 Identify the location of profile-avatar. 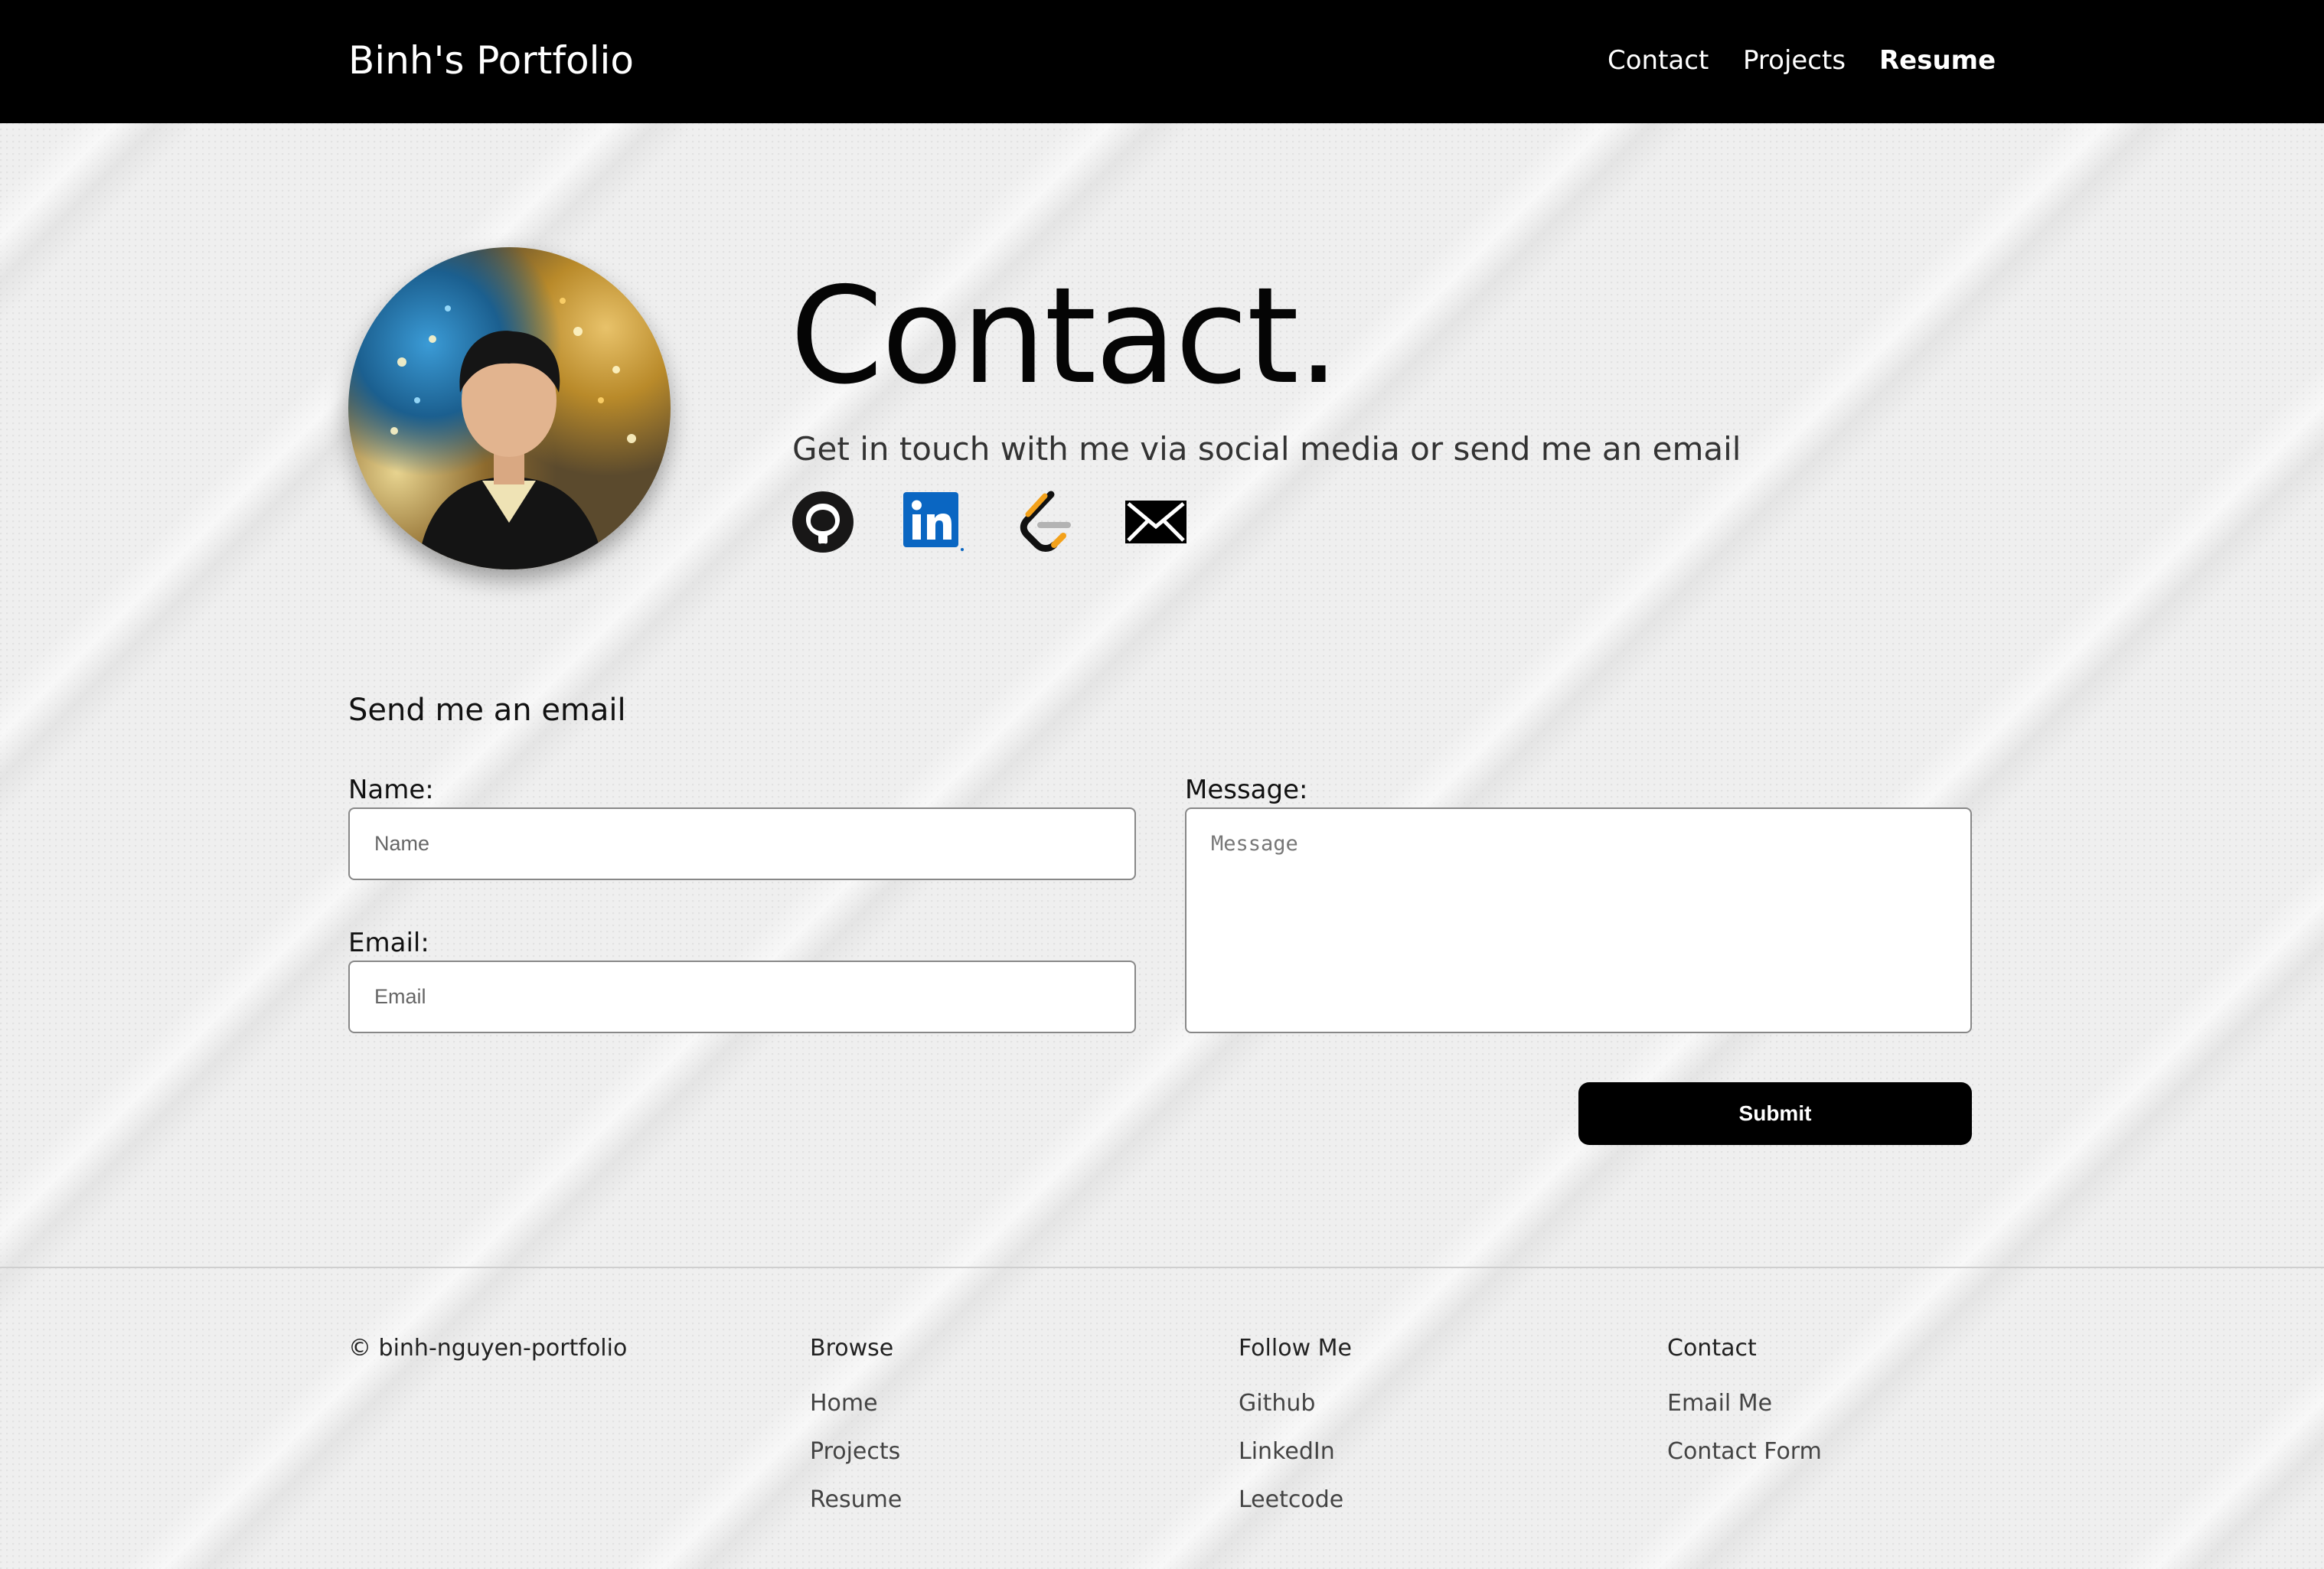
(509, 408).